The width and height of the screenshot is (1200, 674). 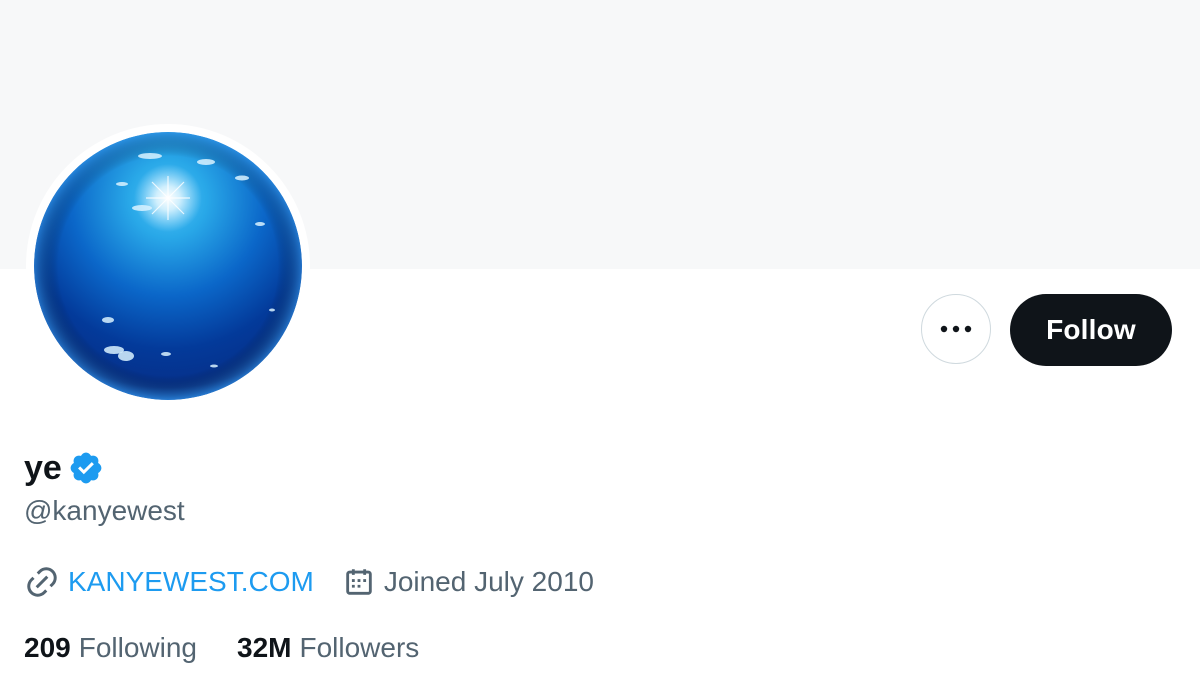 What do you see at coordinates (137, 647) in the screenshot?
I see `following-label: Following` at bounding box center [137, 647].